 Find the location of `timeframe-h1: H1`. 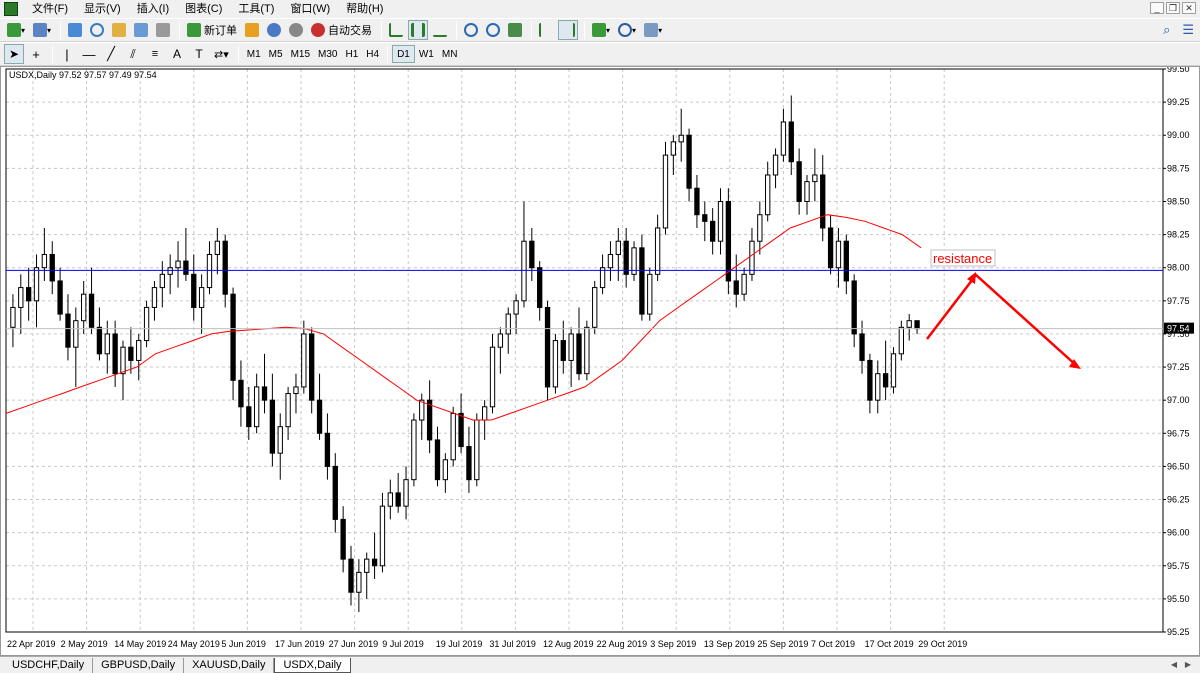

timeframe-h1: H1 is located at coordinates (351, 54).